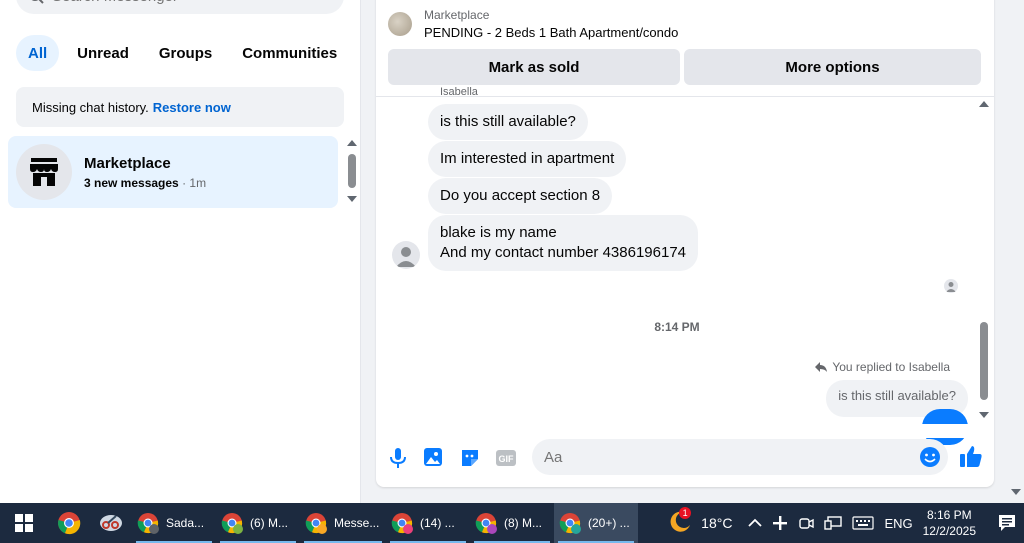 Image resolution: width=1024 pixels, height=543 pixels. Describe the element at coordinates (563, 252) in the screenshot. I see `message-line: And my contact number 4386196174` at that location.